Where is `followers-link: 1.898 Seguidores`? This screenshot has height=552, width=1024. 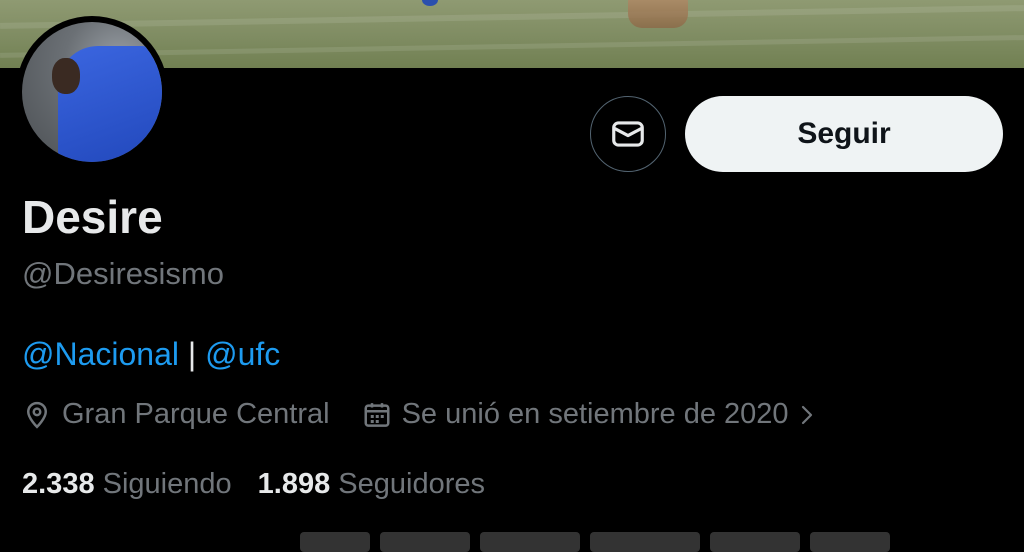 followers-link: 1.898 Seguidores is located at coordinates (371, 484).